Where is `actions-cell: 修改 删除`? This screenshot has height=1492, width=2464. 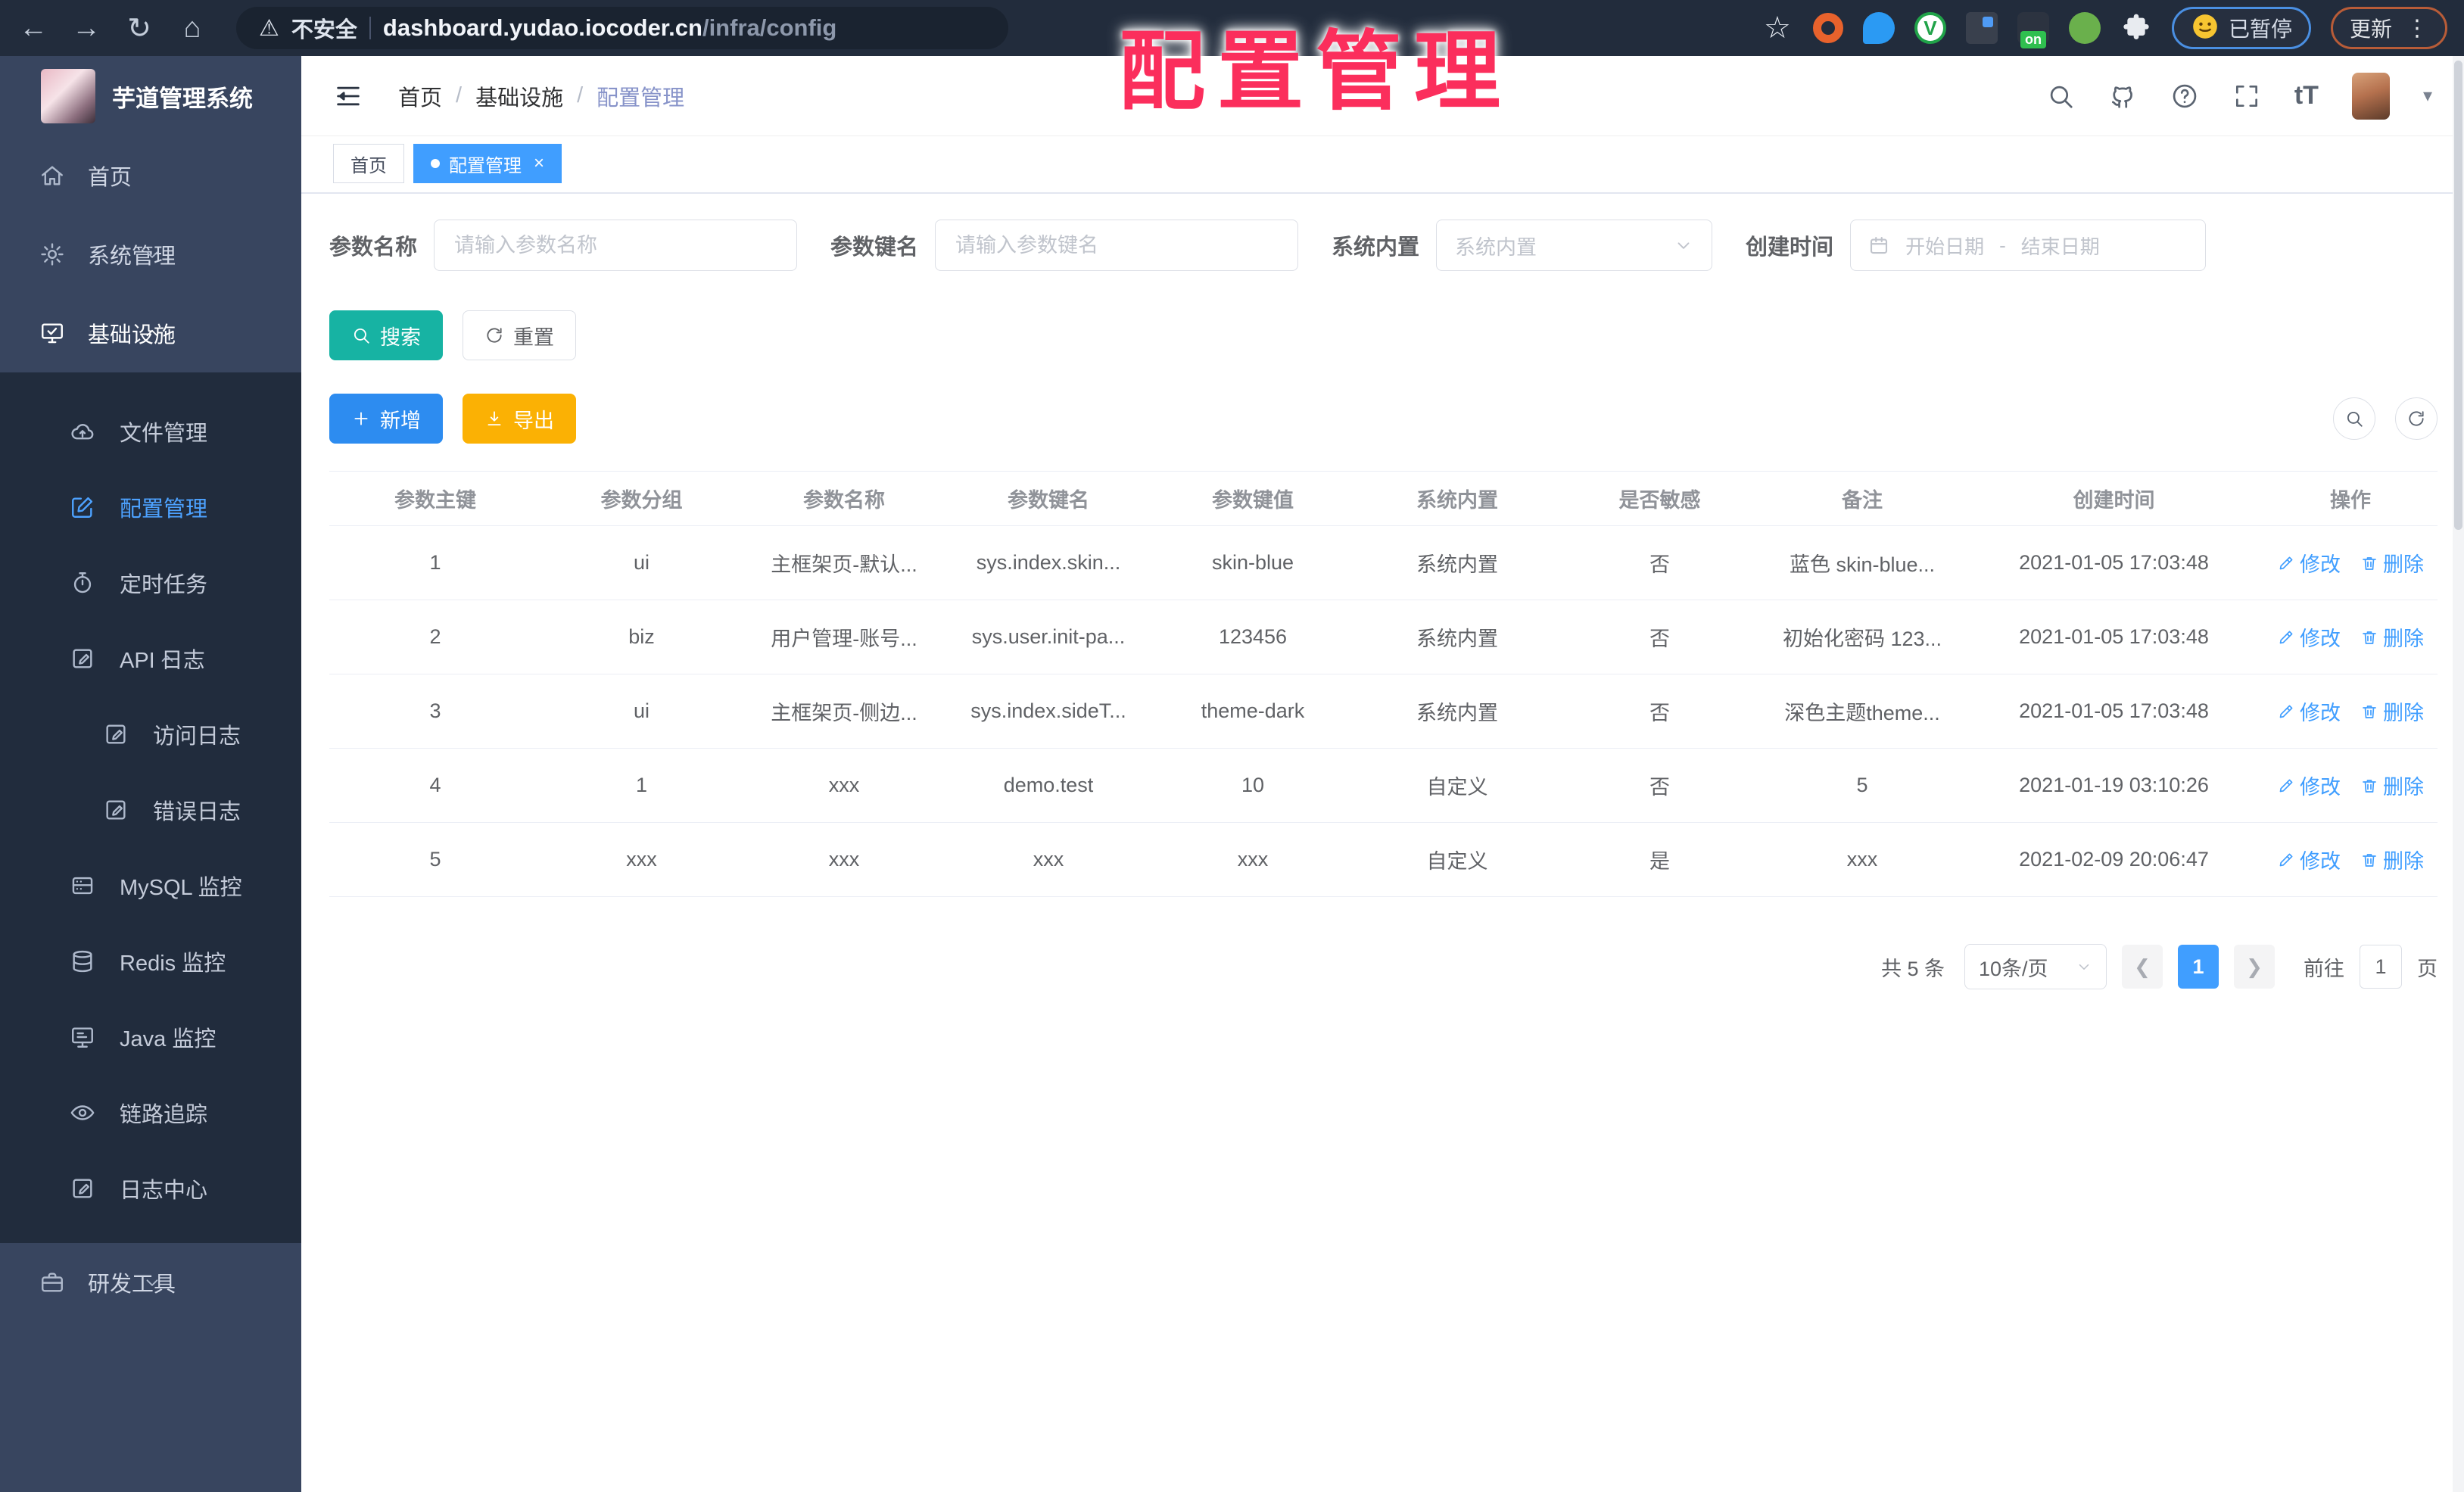
actions-cell: 修改 删除 is located at coordinates (2350, 637).